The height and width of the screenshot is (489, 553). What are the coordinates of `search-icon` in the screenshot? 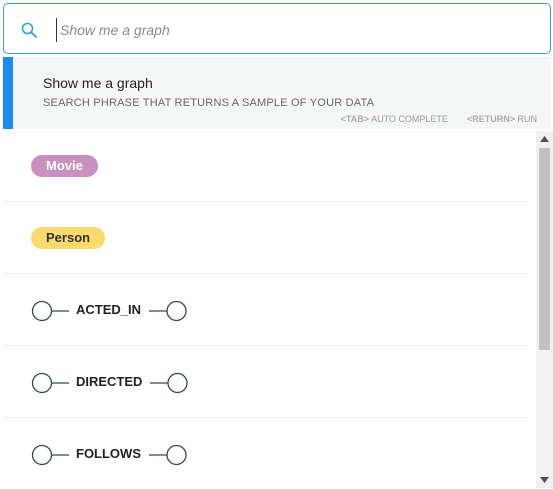 It's located at (30, 31).